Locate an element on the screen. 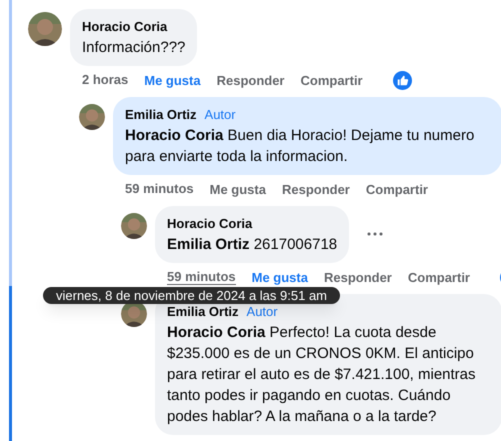  comment-text: Horacio Coria Buen dia Horacio! Dejame tu numero para enviarte toda la informacion. is located at coordinates (300, 146).